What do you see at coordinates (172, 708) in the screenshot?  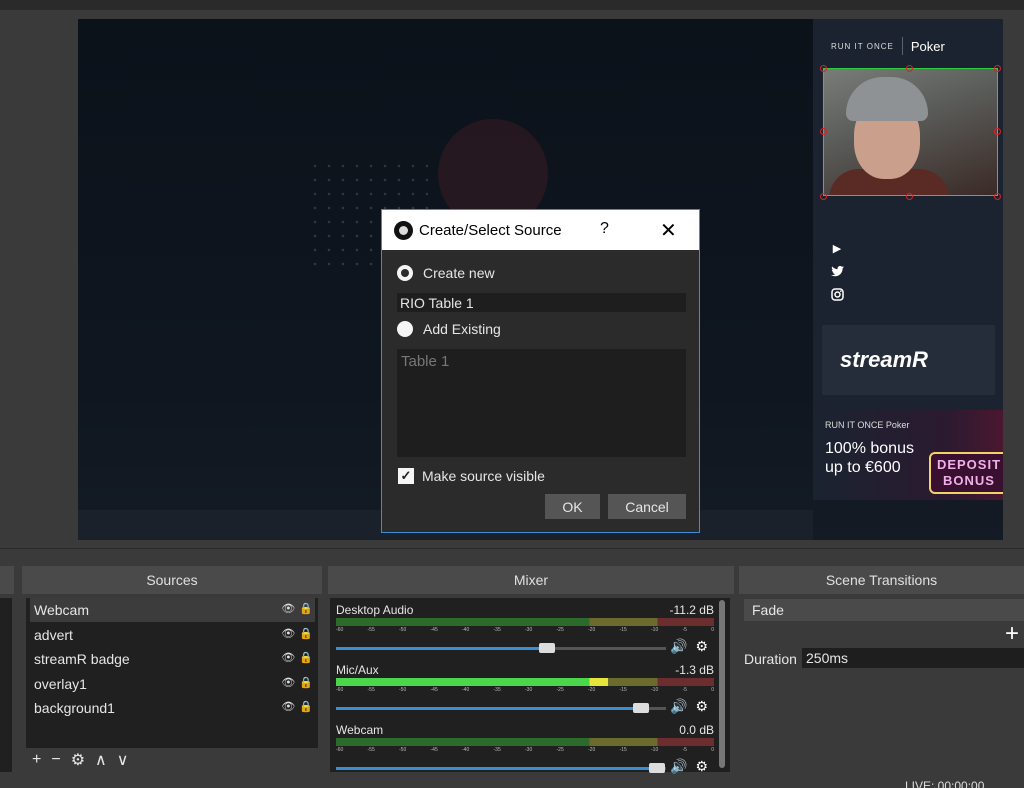 I see `source-item-background1: background1 👁 🔒` at bounding box center [172, 708].